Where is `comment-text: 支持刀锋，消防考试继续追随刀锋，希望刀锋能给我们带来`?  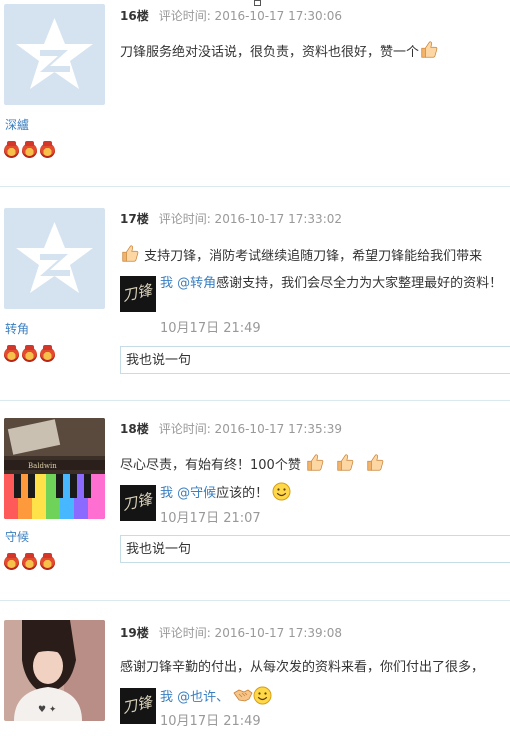 comment-text: 支持刀锋，消防考试继续追随刀锋，希望刀锋能给我们带来 is located at coordinates (301, 256).